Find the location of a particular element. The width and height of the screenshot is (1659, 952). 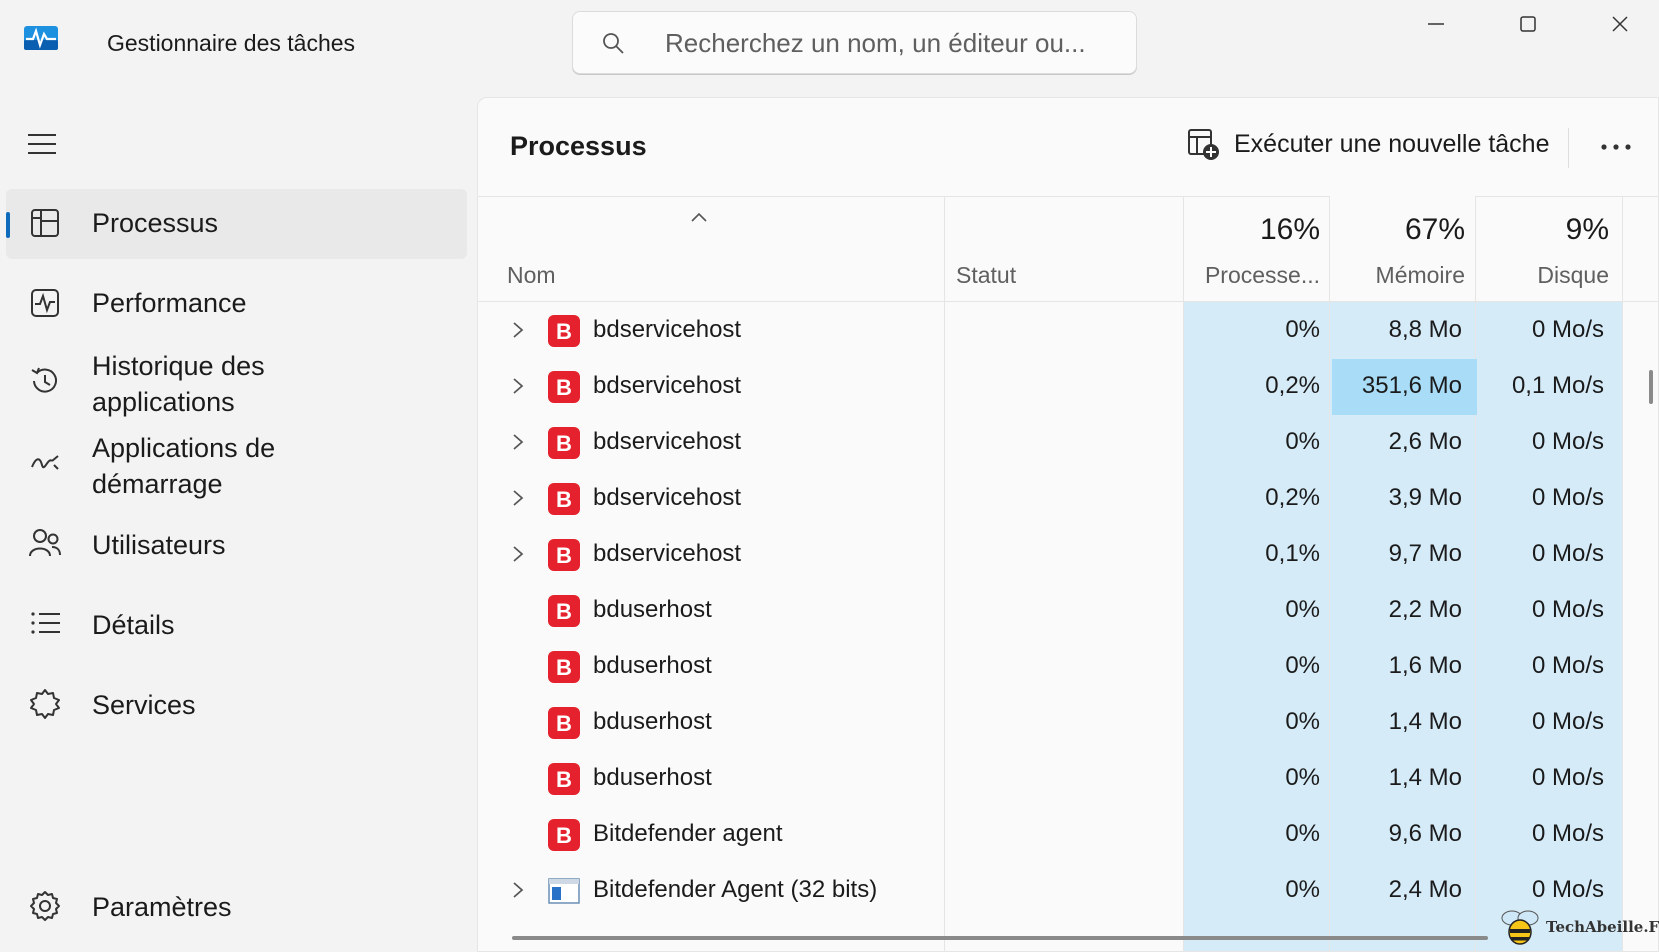

bee-logo-icon is located at coordinates (1520, 927).